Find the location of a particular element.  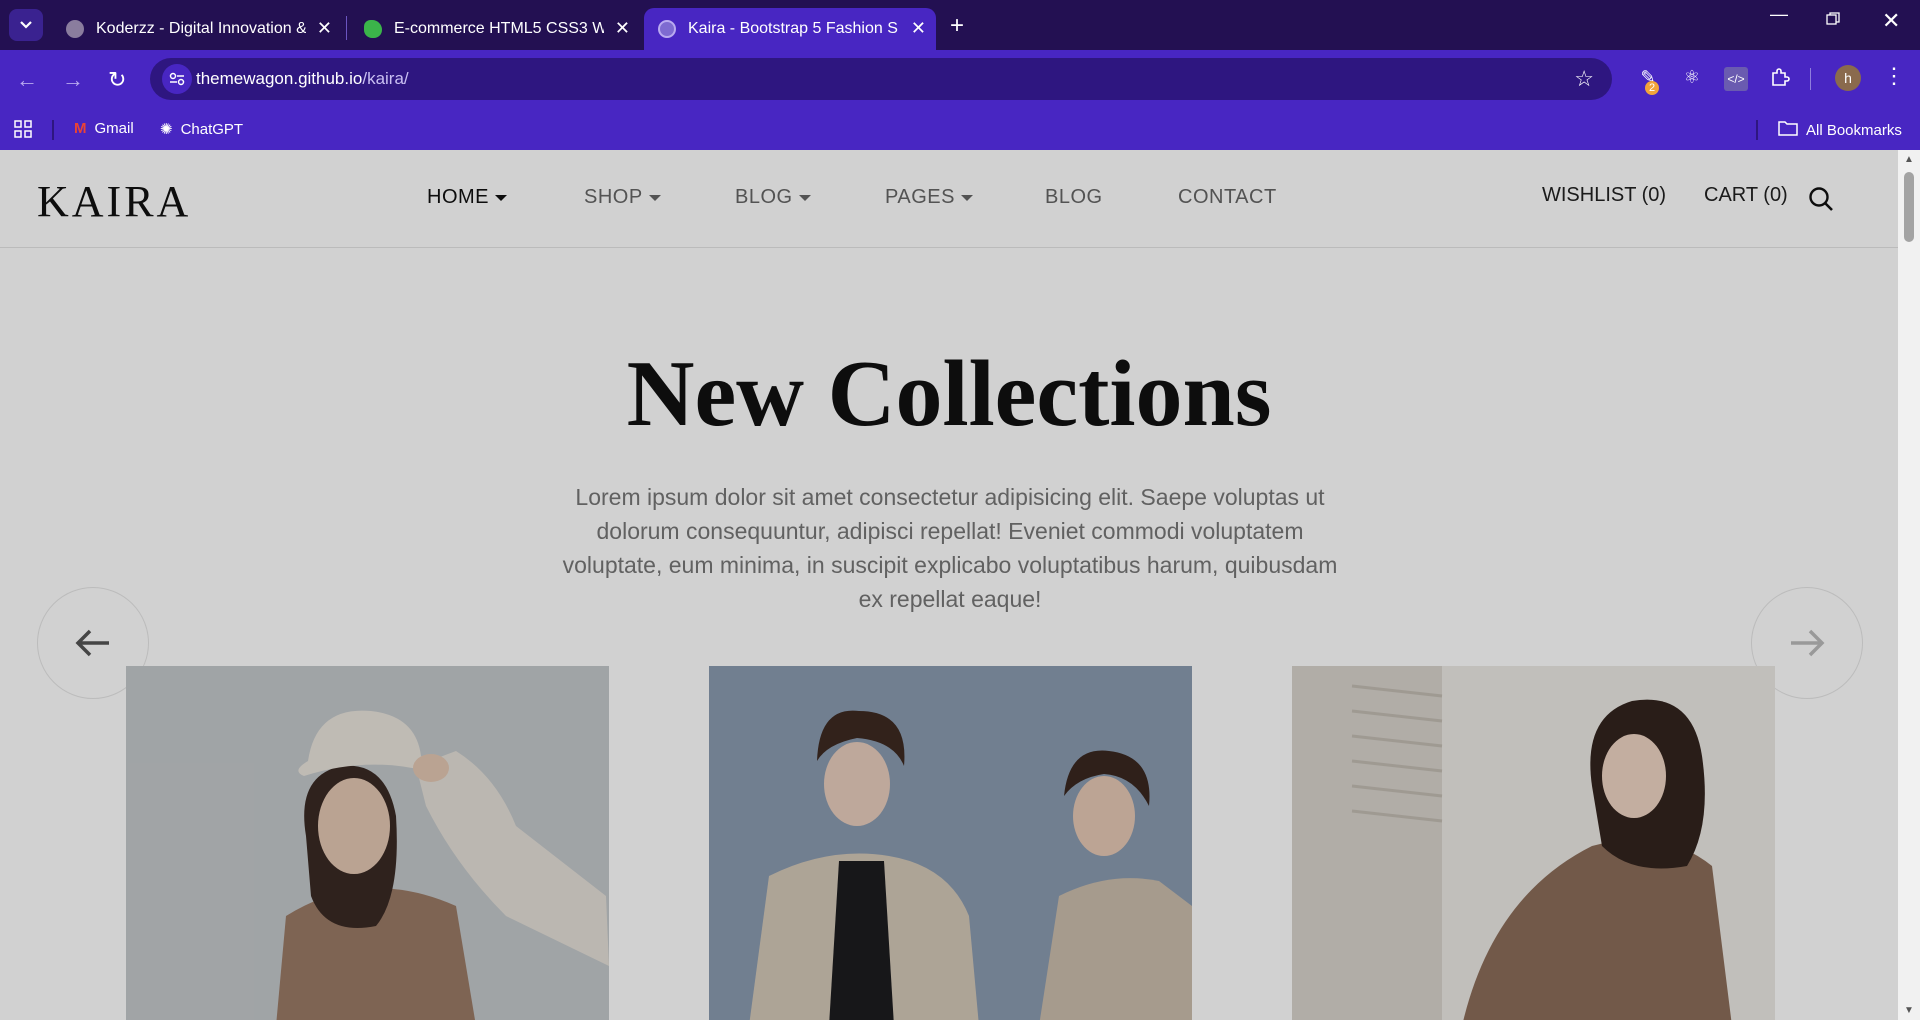

toolbar-divider is located at coordinates (1810, 79).